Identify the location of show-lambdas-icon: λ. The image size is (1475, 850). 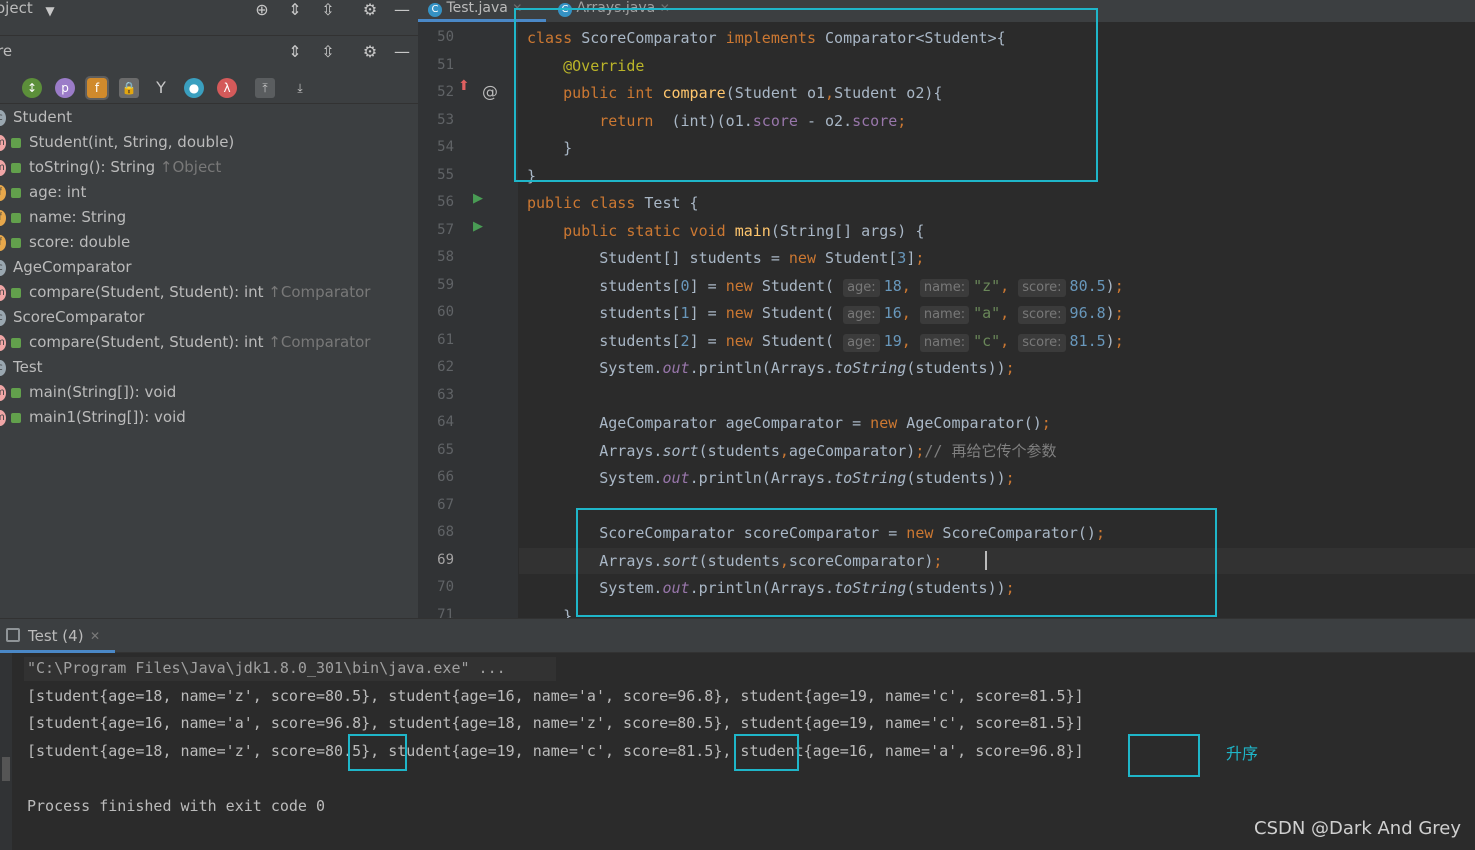
(227, 88).